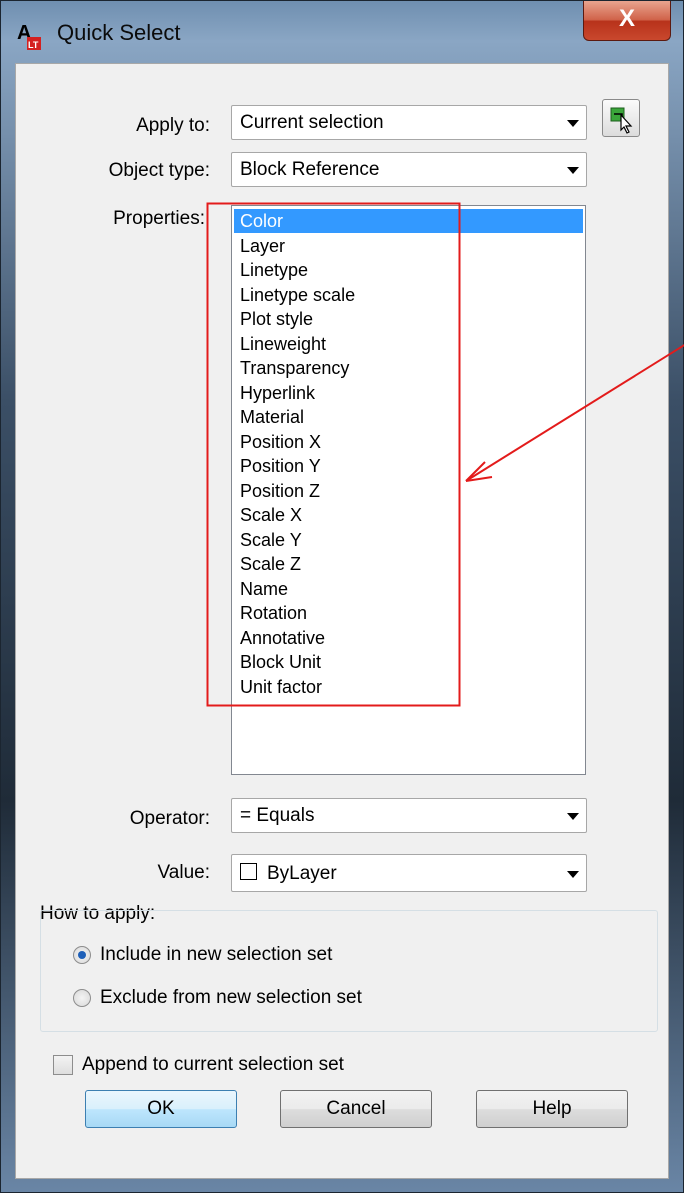 The image size is (684, 1193). What do you see at coordinates (408, 417) in the screenshot?
I see `list-item: Material` at bounding box center [408, 417].